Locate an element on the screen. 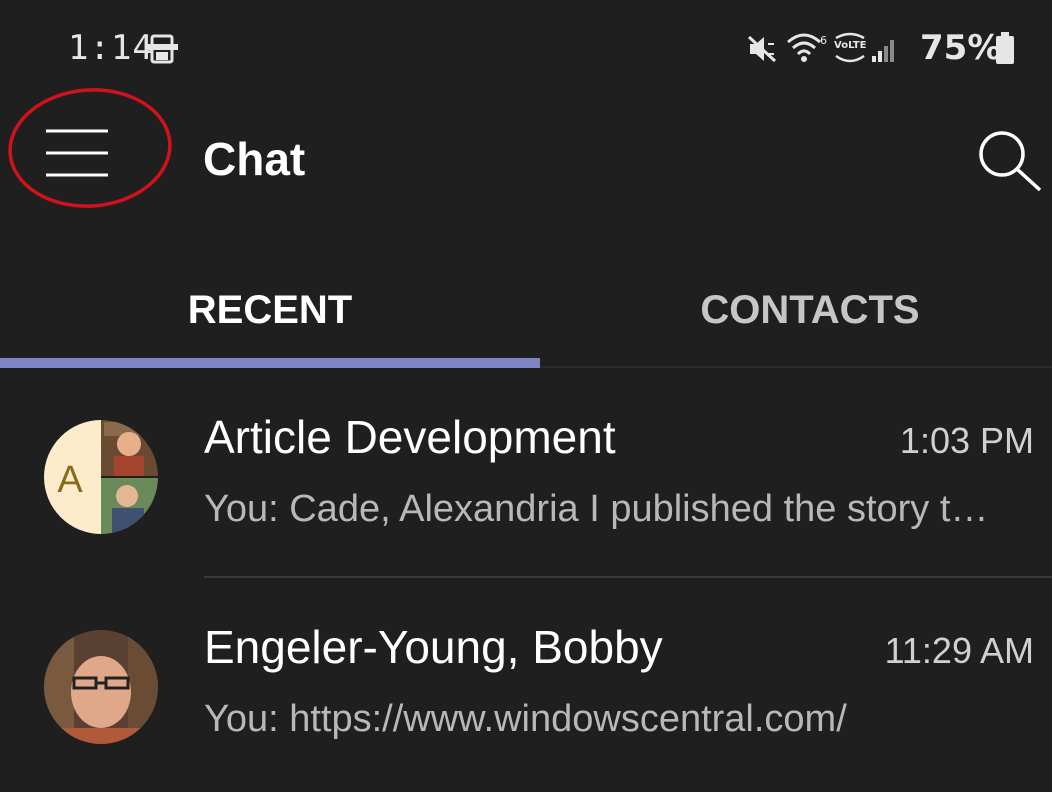  battery-percent: 75% is located at coordinates (961, 48).